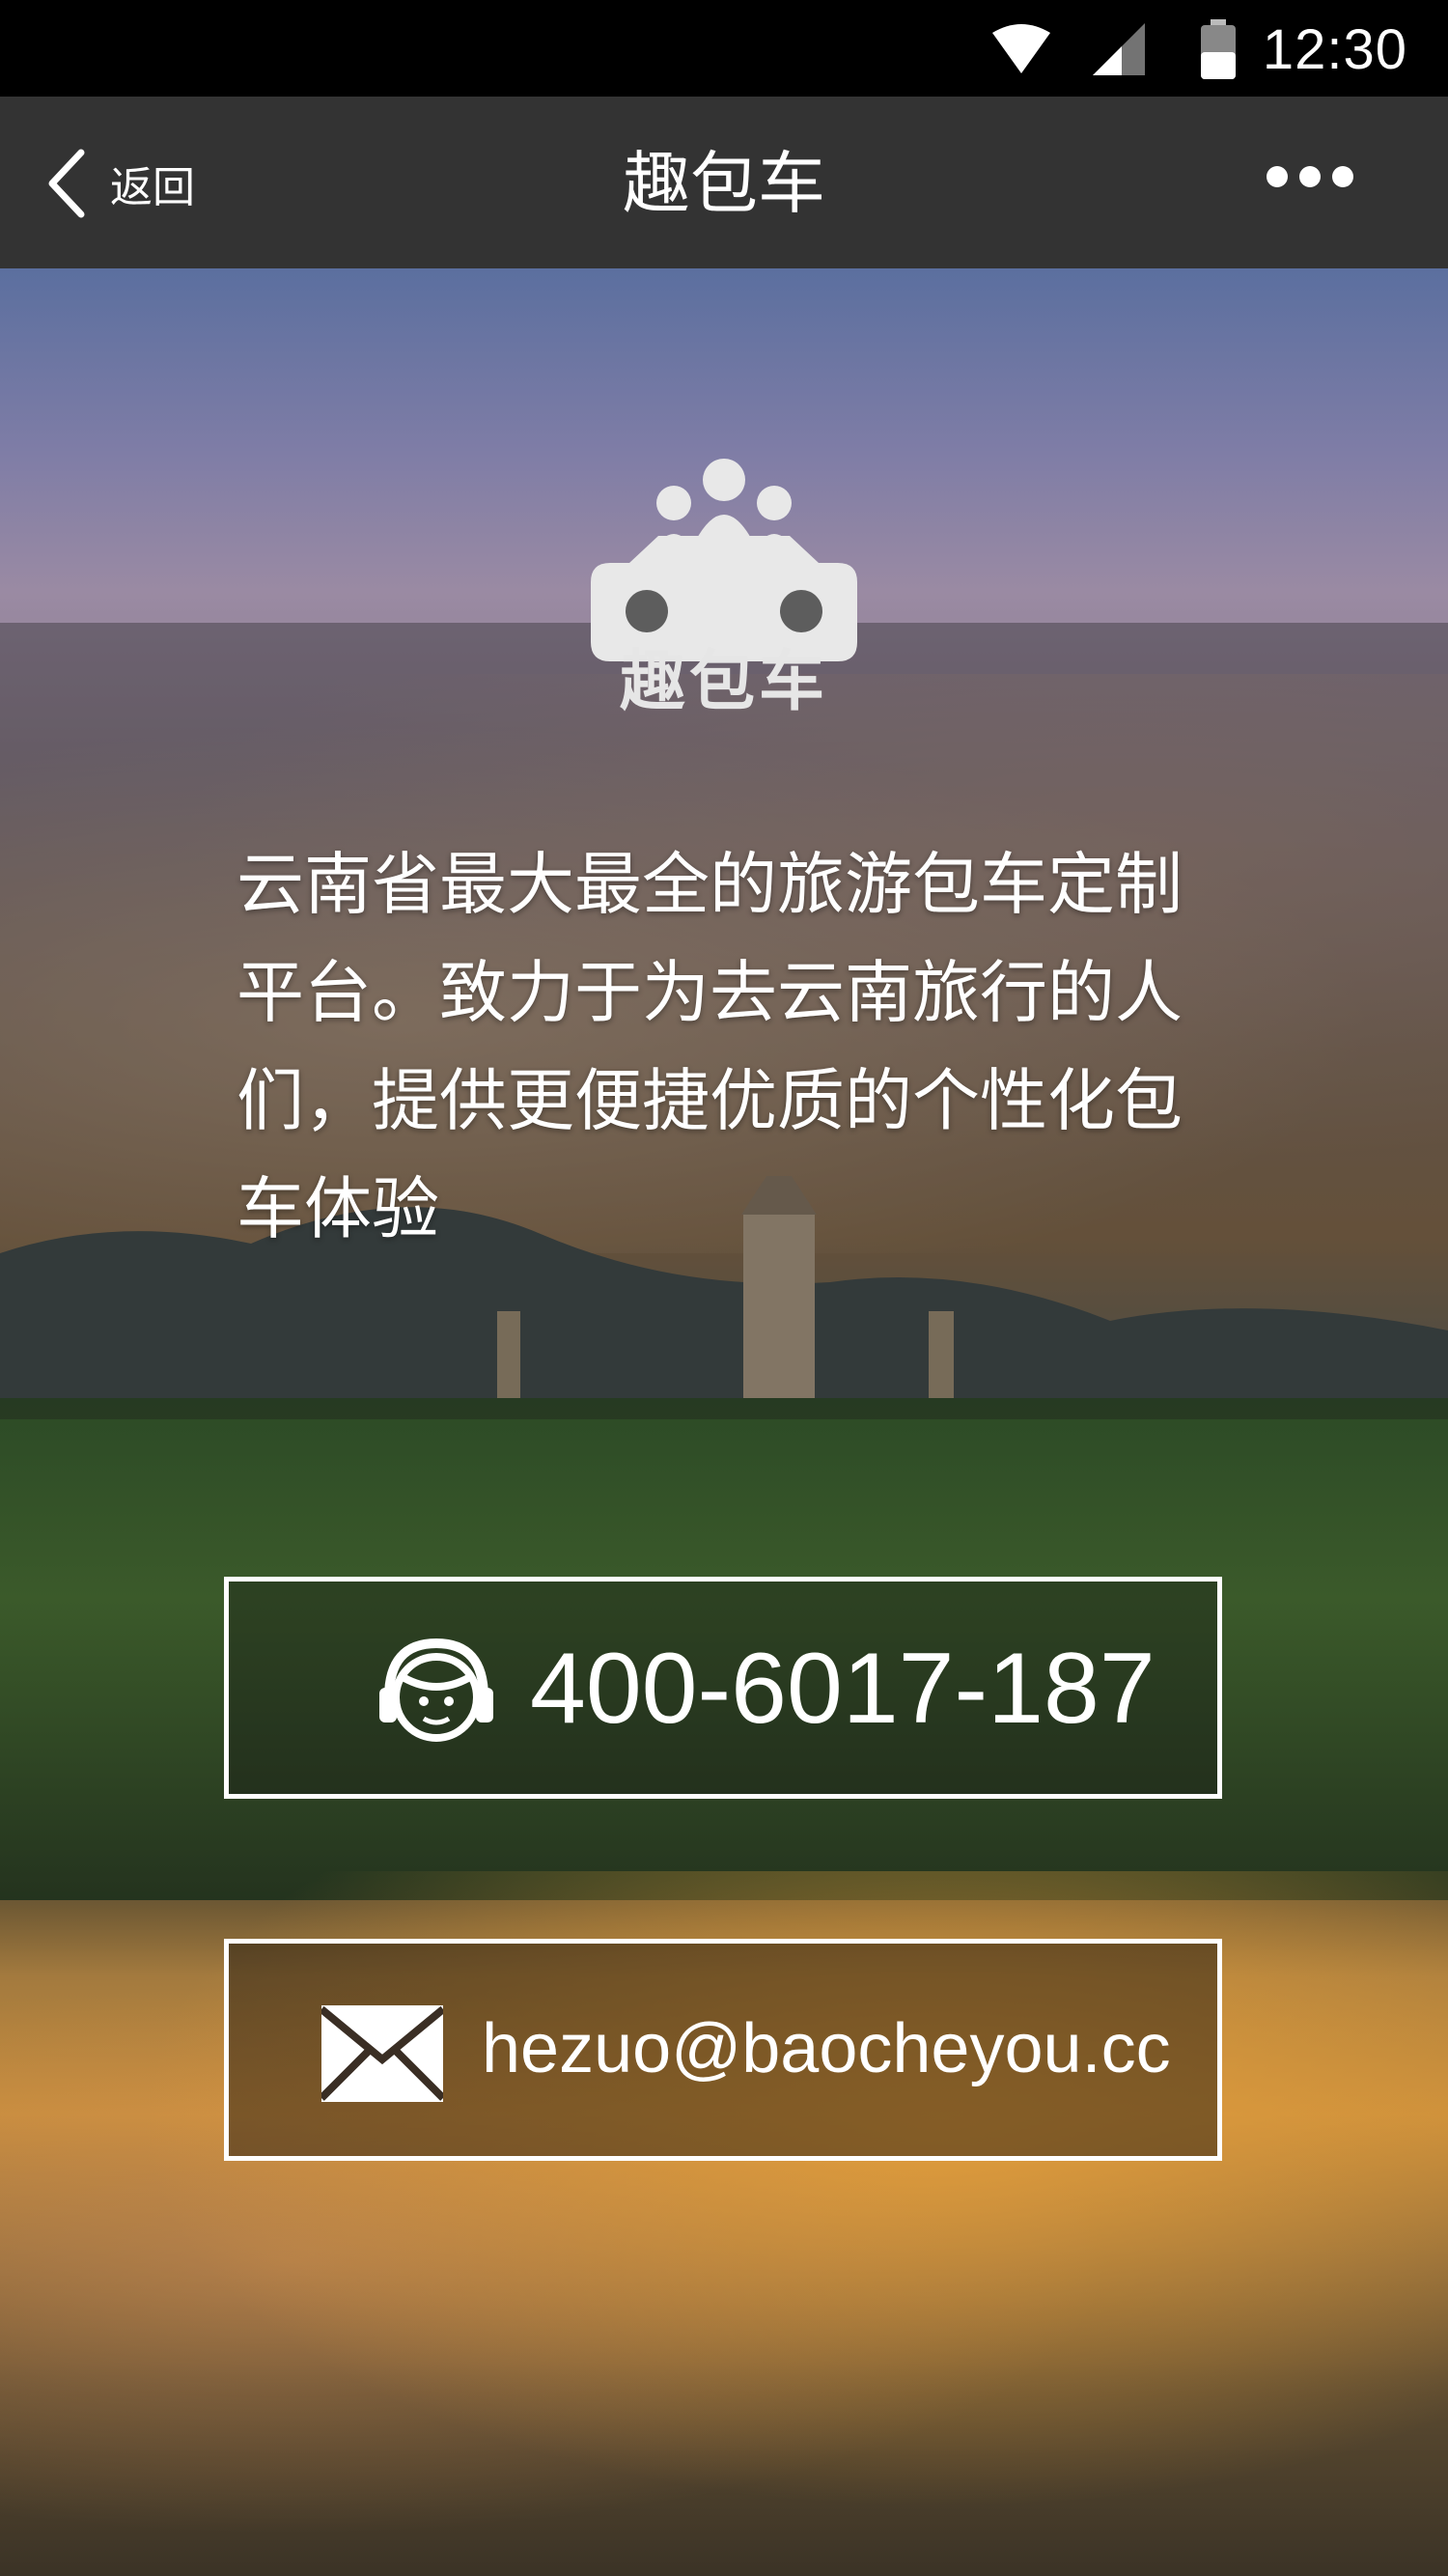 This screenshot has width=1448, height=2576. I want to click on nav-bar: 返回 趣包车, so click(724, 183).